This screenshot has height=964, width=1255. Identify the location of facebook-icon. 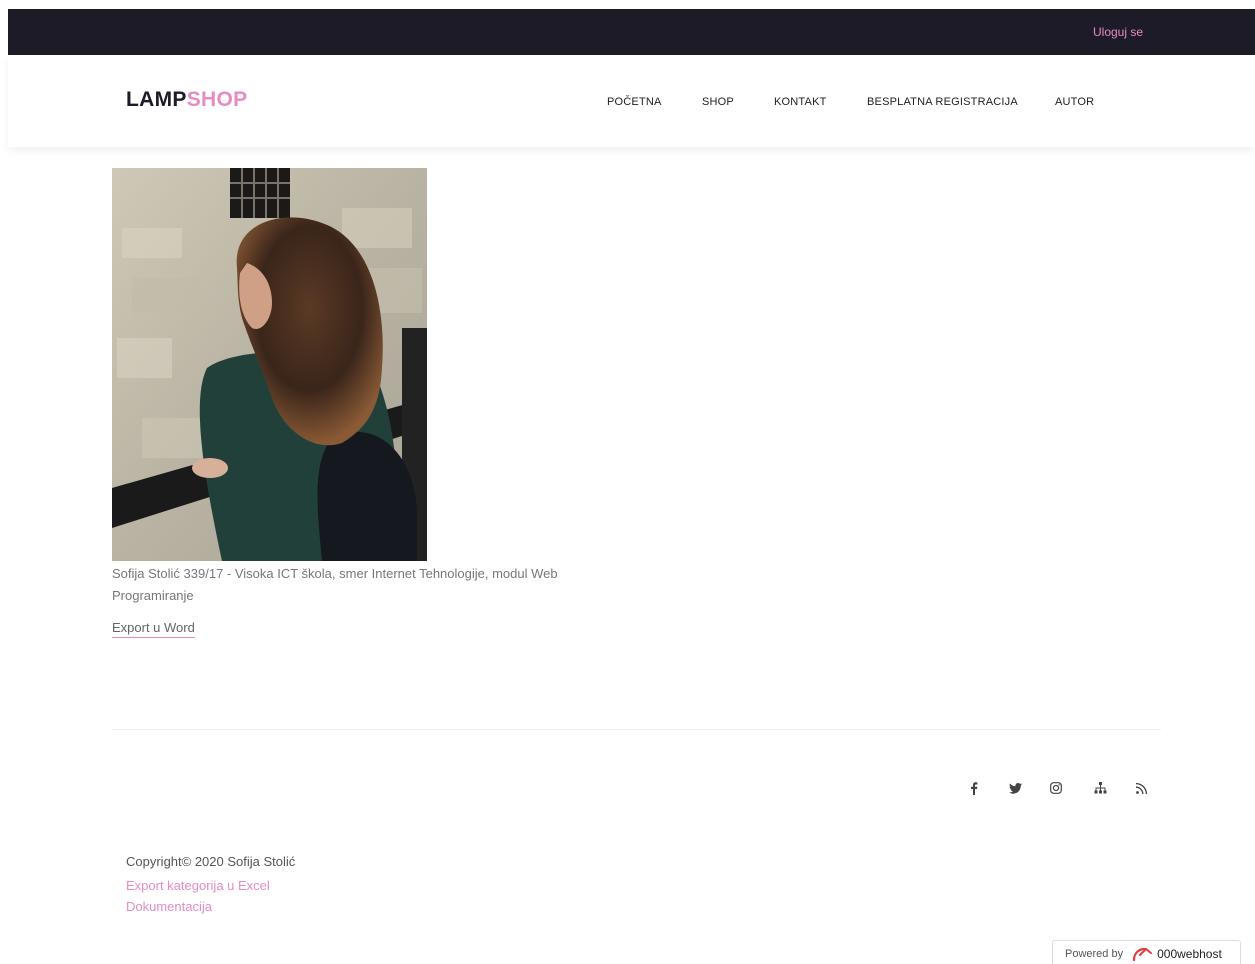
(974, 788).